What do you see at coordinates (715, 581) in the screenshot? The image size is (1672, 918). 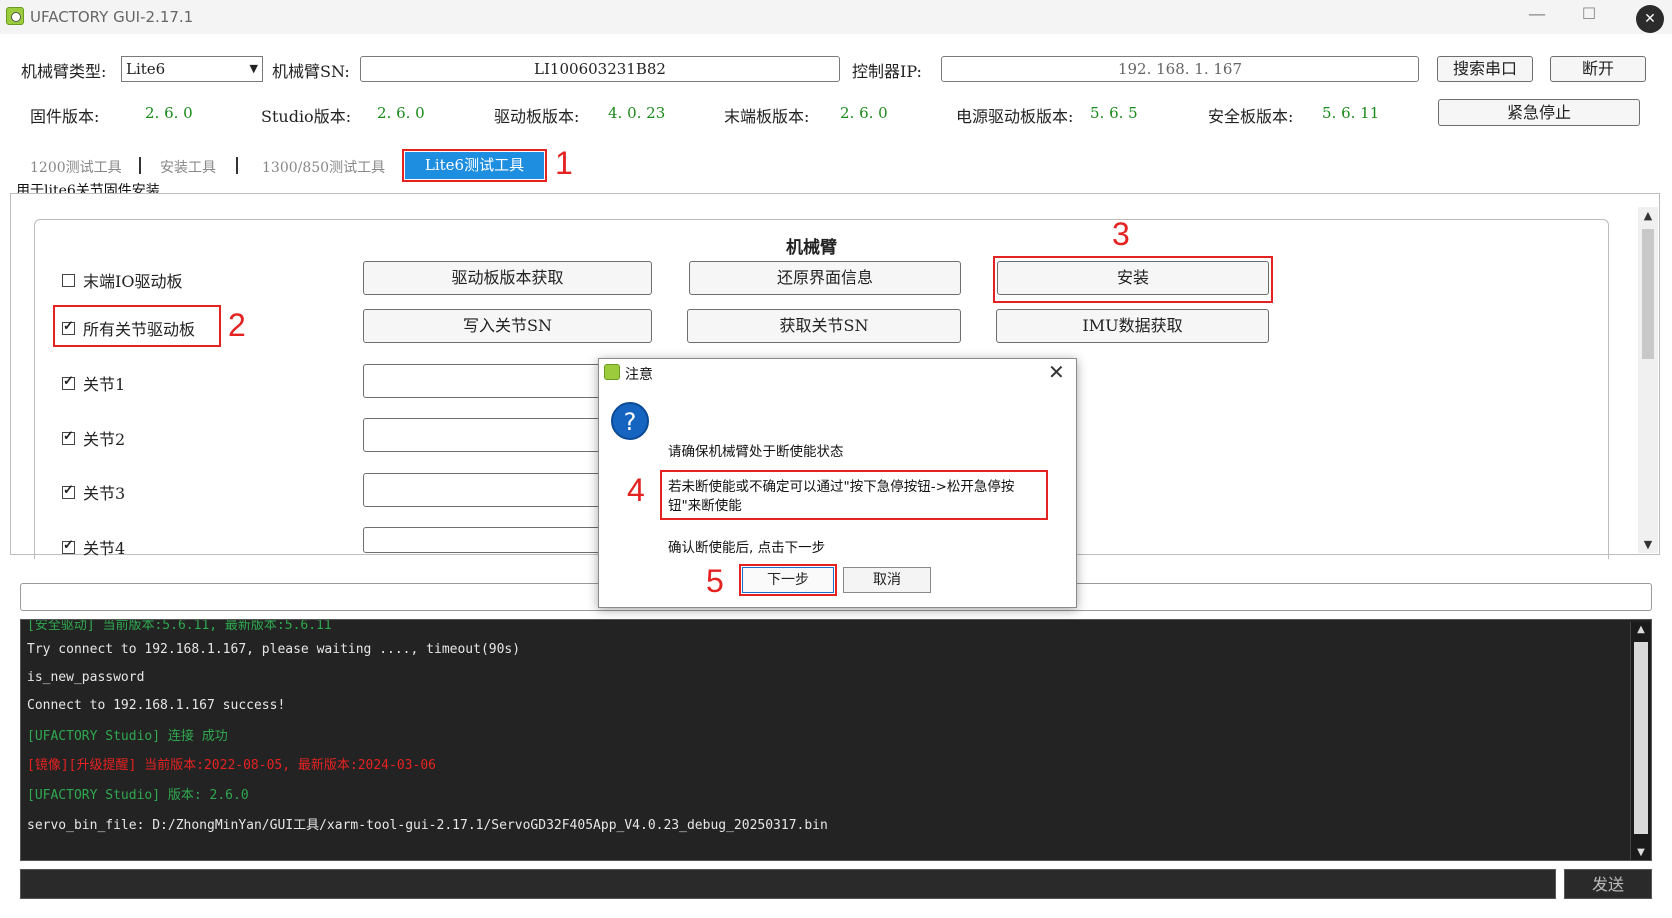 I see `annotation-number-5: 5` at bounding box center [715, 581].